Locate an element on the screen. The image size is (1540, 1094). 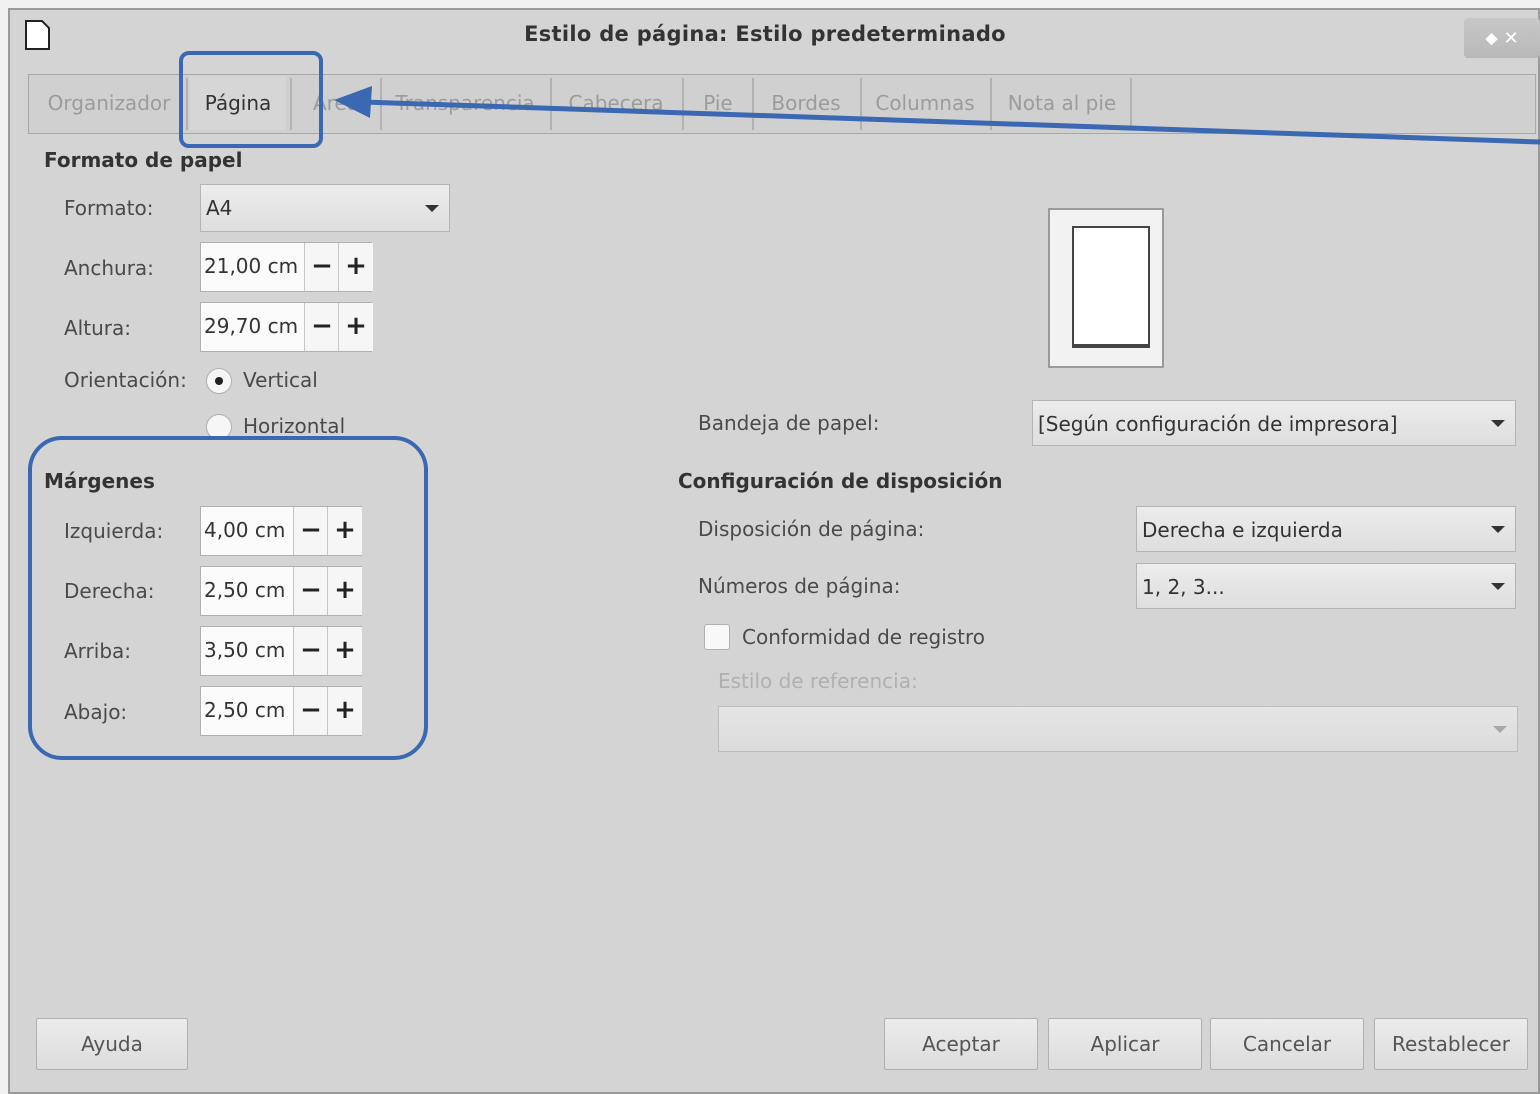
radio-selected-dot is located at coordinates (219, 381).